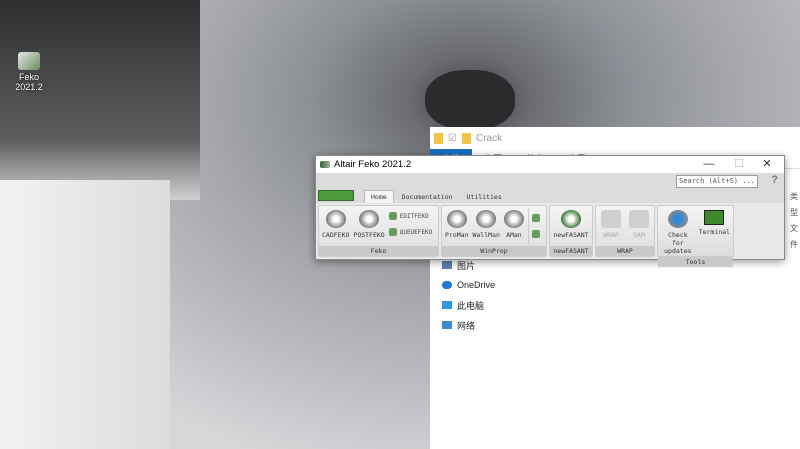  I want to click on tab-home: Home, so click(379, 196).